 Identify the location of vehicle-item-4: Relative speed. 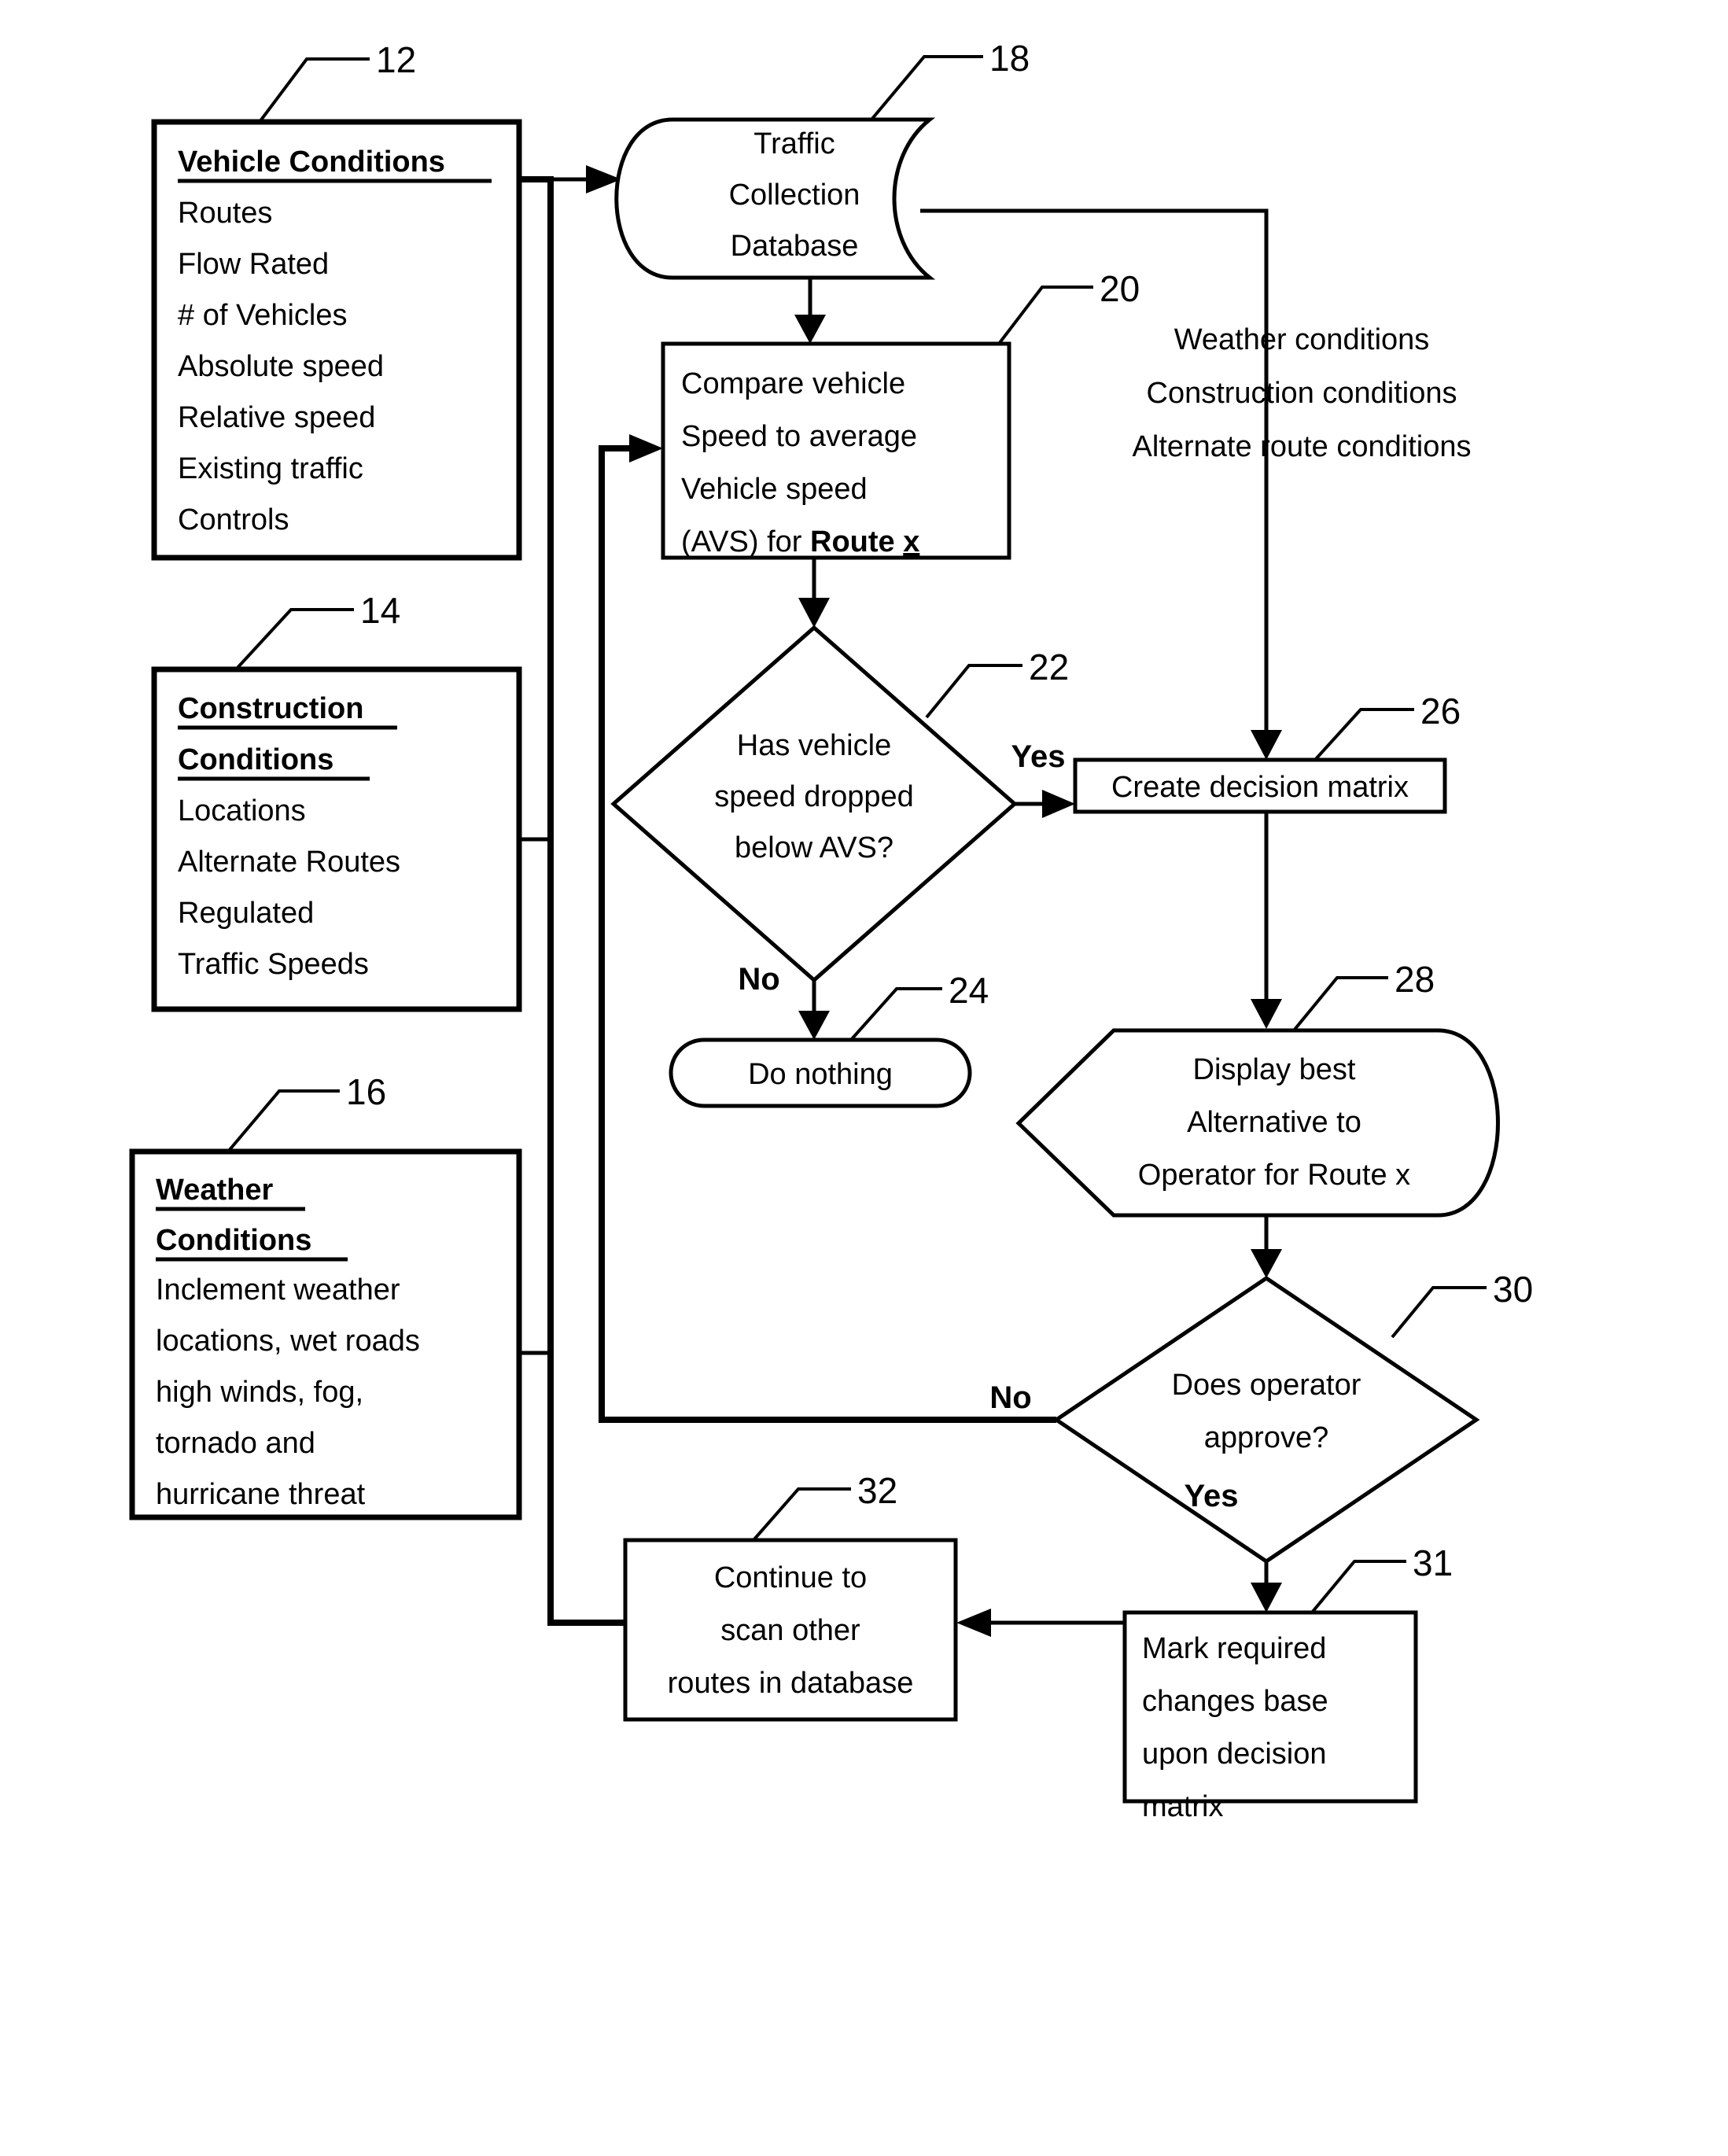
(276, 418).